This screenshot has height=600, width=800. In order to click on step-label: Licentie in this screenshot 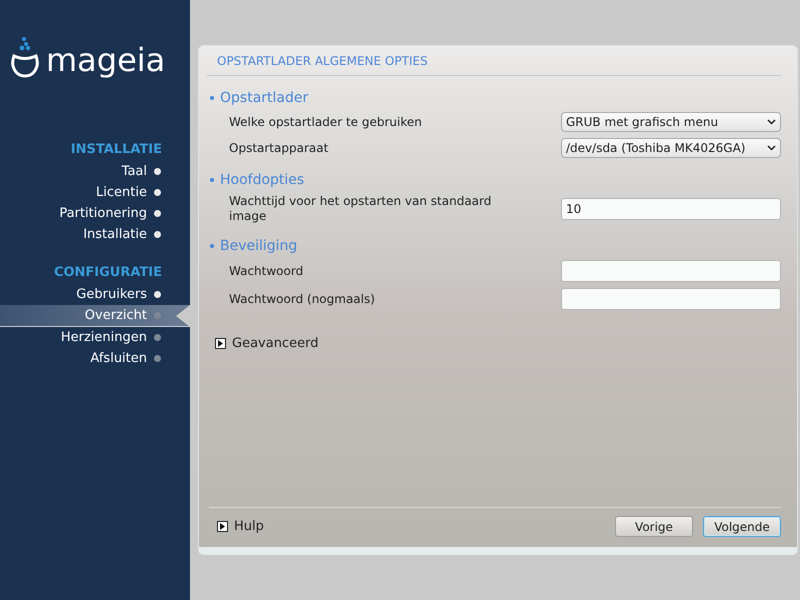, I will do `click(121, 192)`.